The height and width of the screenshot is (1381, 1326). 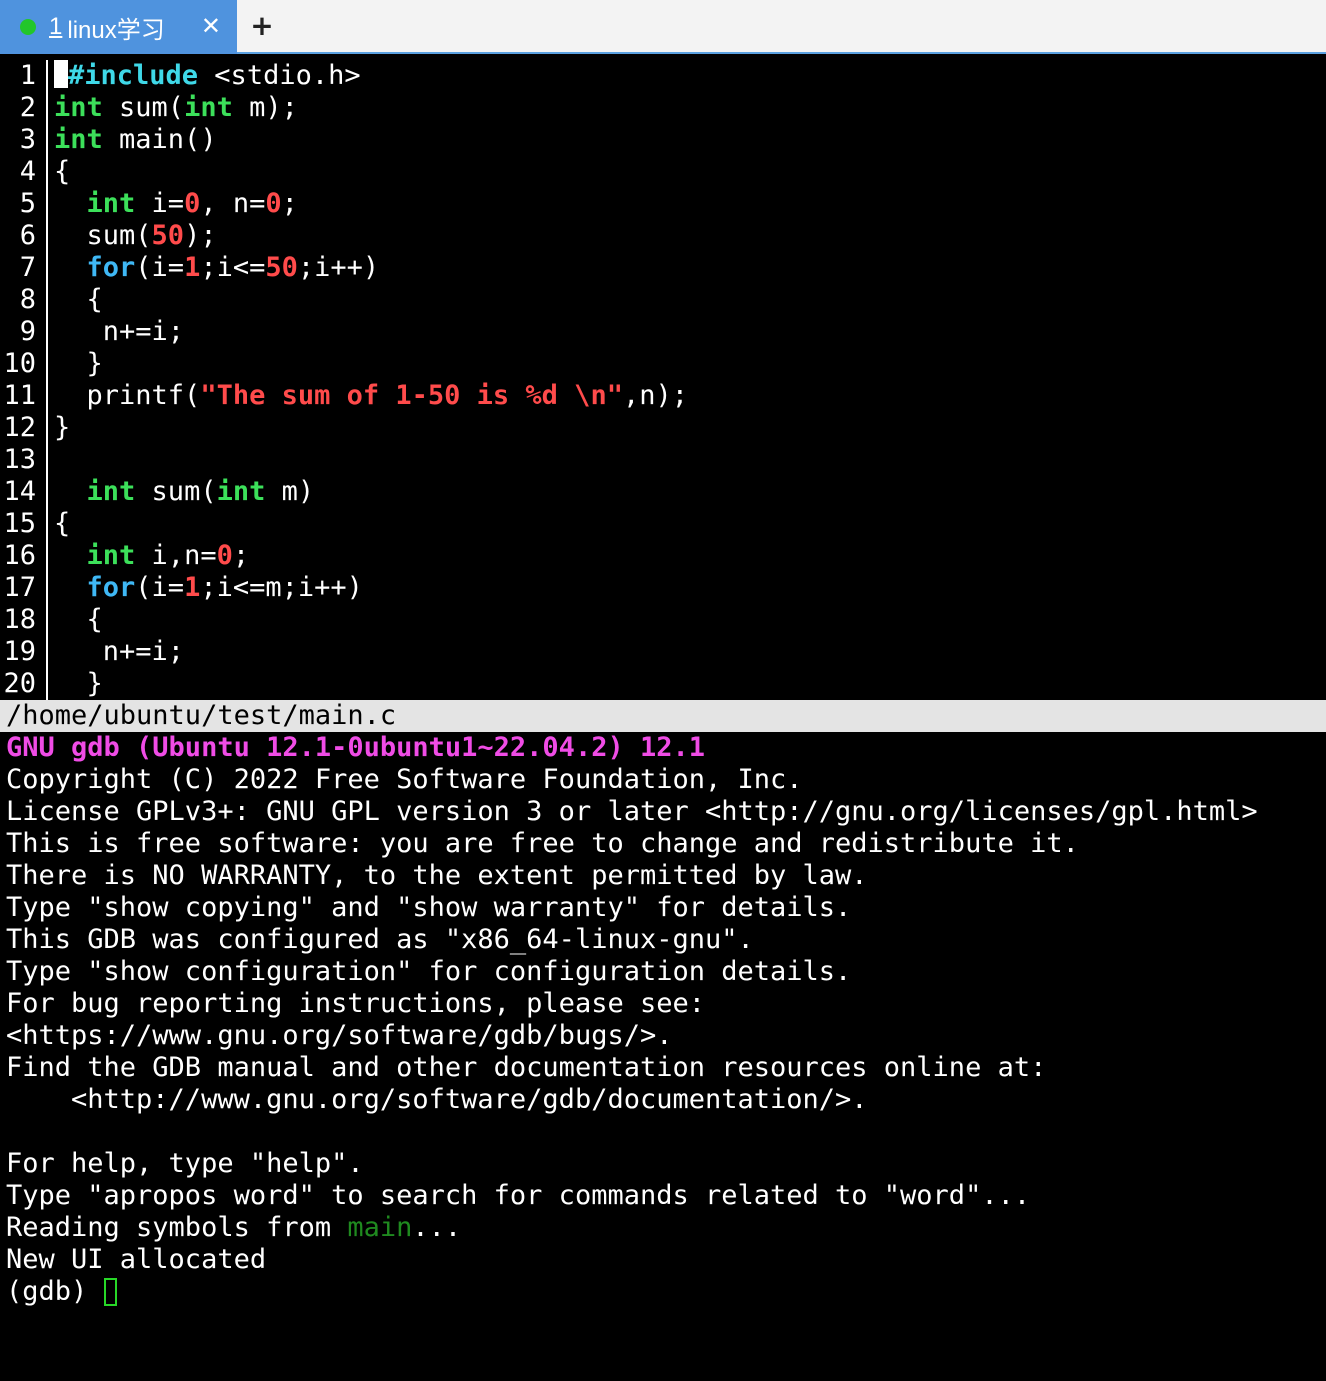 What do you see at coordinates (61, 1292) in the screenshot?
I see `gdb-prompt-line: (gdb)` at bounding box center [61, 1292].